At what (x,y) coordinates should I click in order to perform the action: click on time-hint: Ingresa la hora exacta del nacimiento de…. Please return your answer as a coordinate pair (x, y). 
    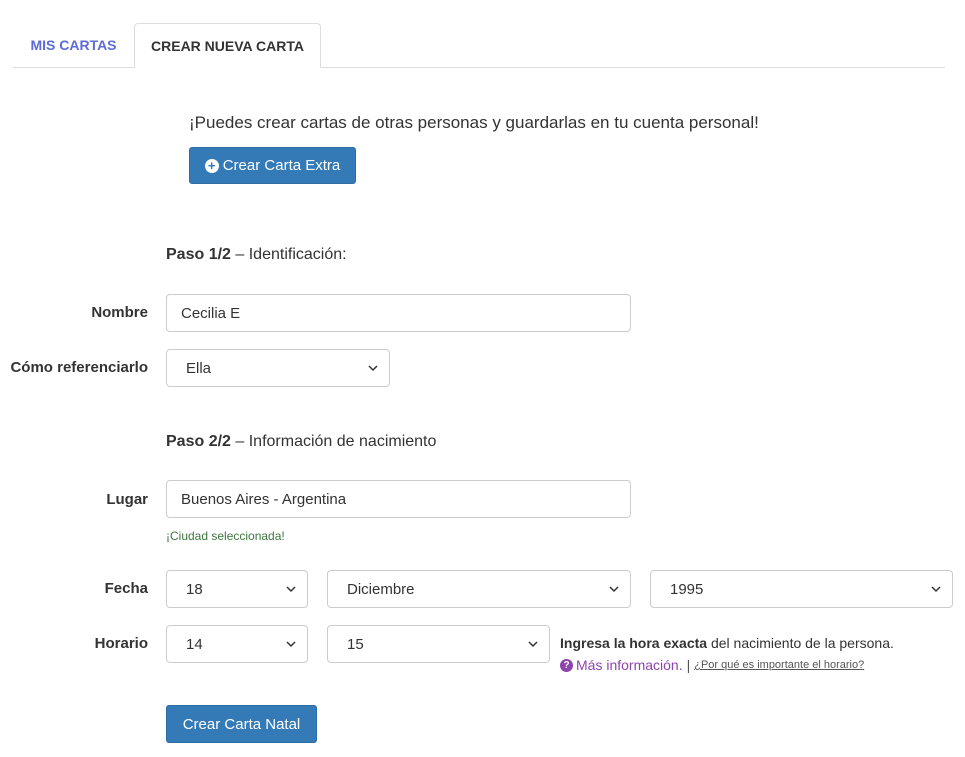
    Looking at the image, I should click on (727, 643).